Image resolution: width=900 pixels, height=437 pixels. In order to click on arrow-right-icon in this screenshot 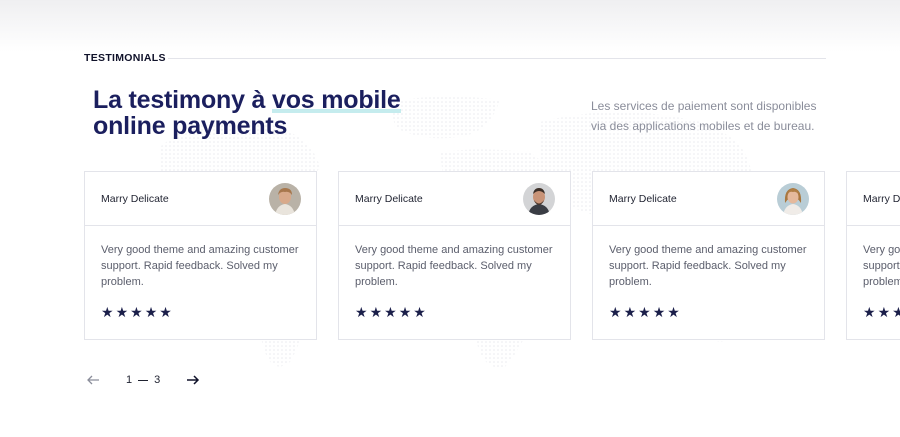, I will do `click(193, 380)`.